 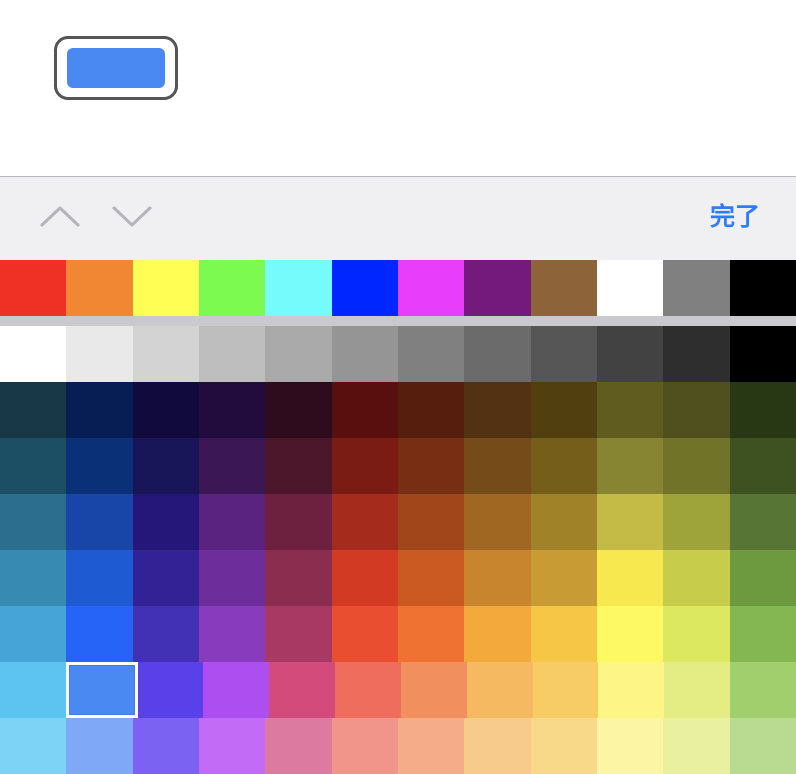 What do you see at coordinates (132, 217) in the screenshot?
I see `next-field-button` at bounding box center [132, 217].